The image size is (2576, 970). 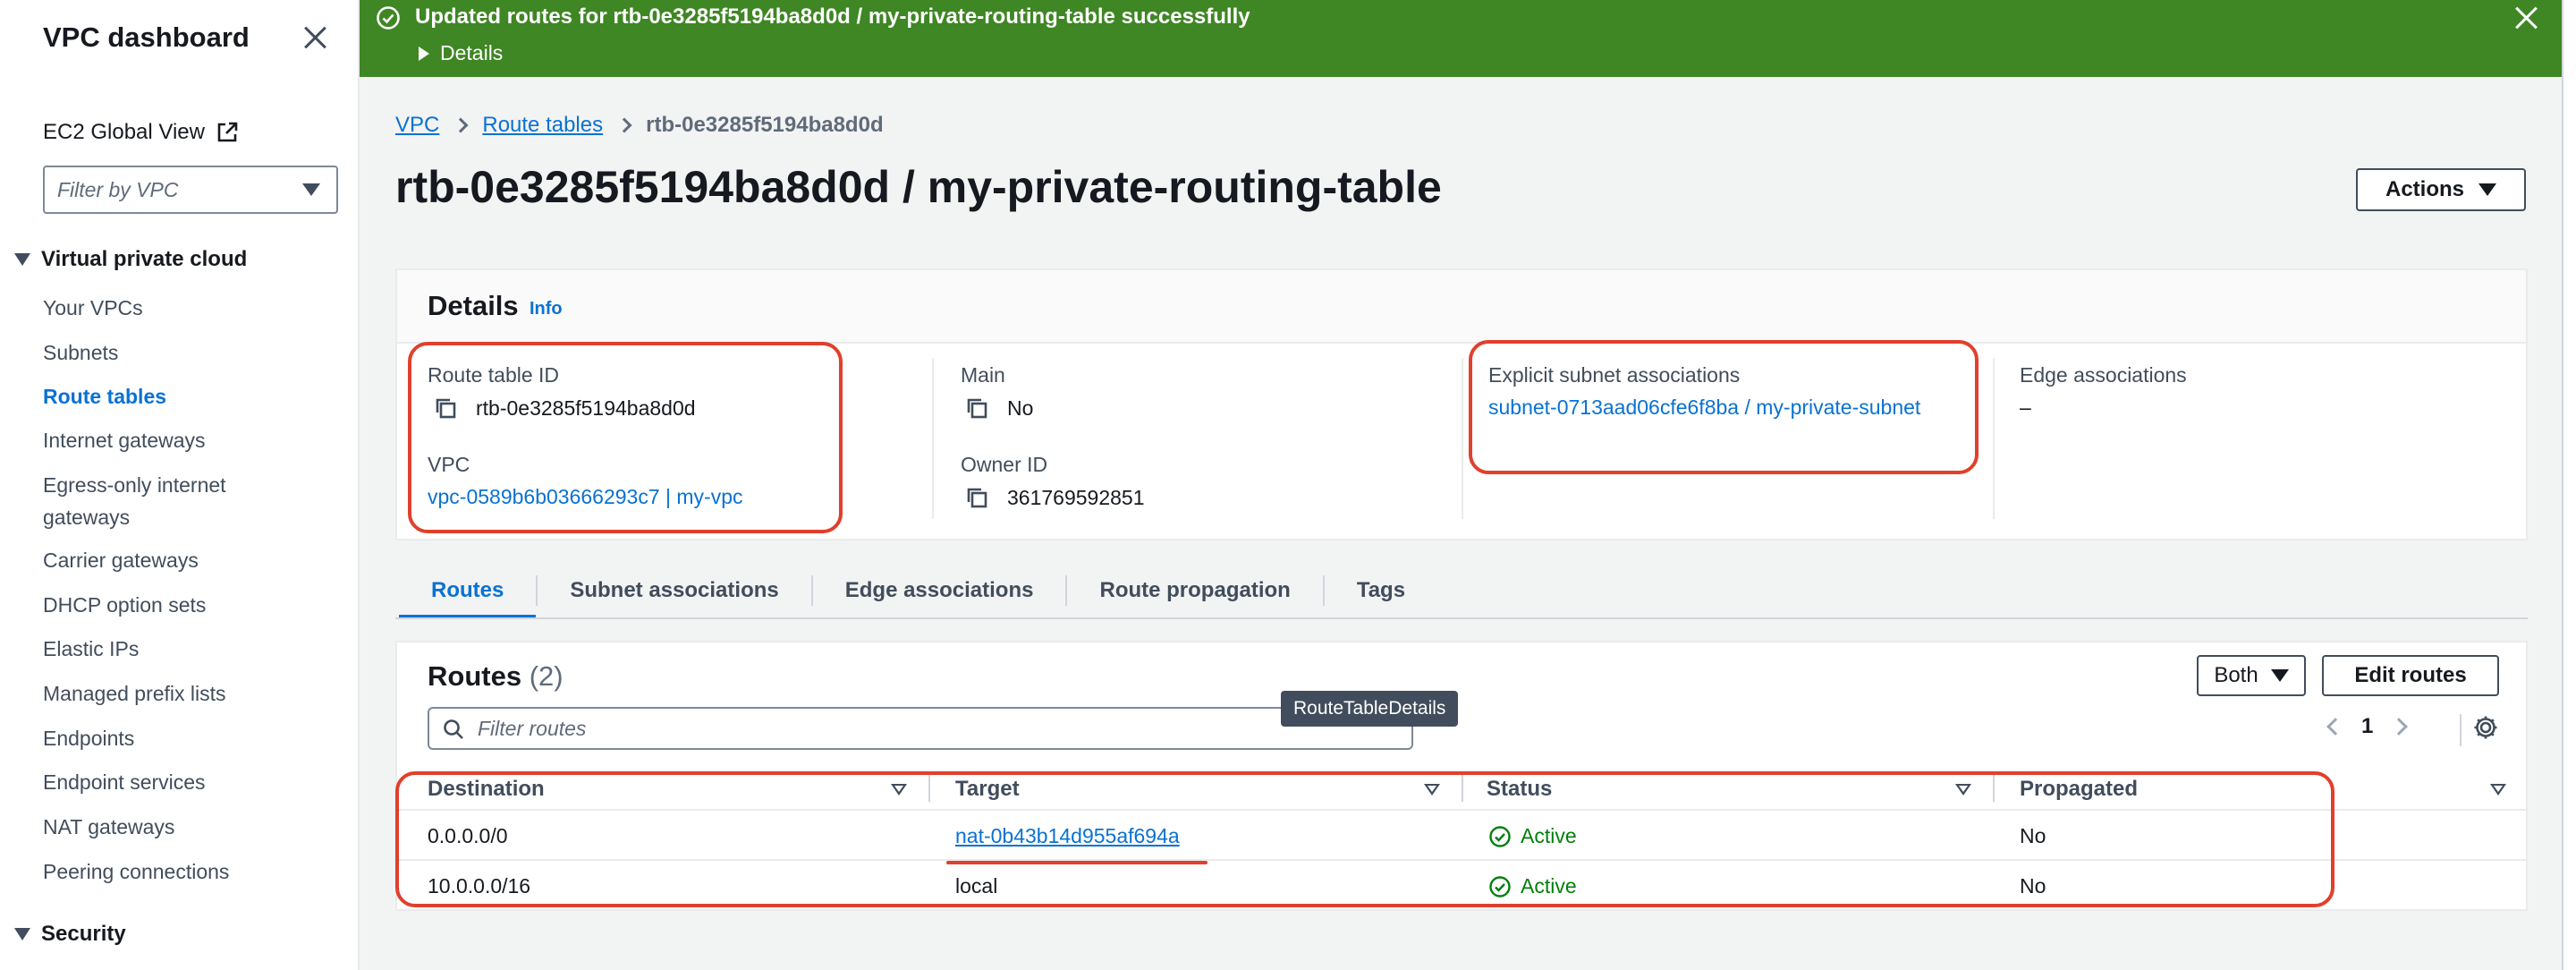 What do you see at coordinates (177, 693) in the screenshot?
I see `sidebar-item-managed-prefix-lists: Managed prefix lists` at bounding box center [177, 693].